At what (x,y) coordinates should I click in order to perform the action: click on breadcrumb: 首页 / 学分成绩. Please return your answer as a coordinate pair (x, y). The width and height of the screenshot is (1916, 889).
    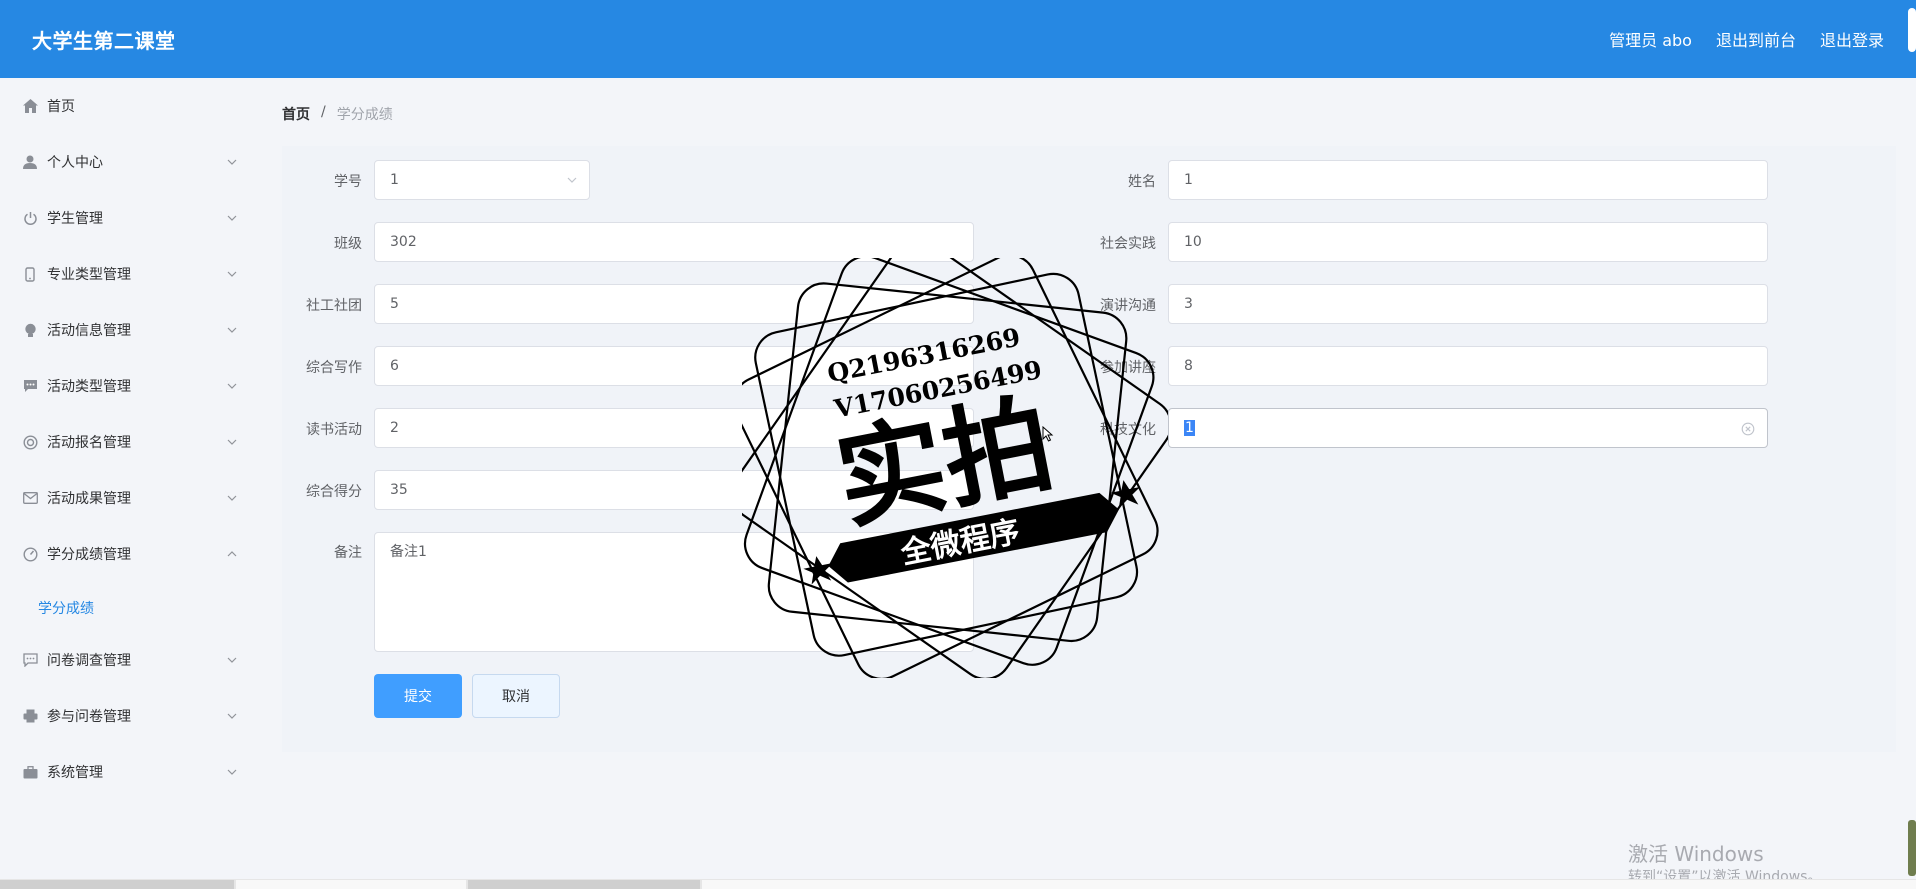
    Looking at the image, I should click on (337, 114).